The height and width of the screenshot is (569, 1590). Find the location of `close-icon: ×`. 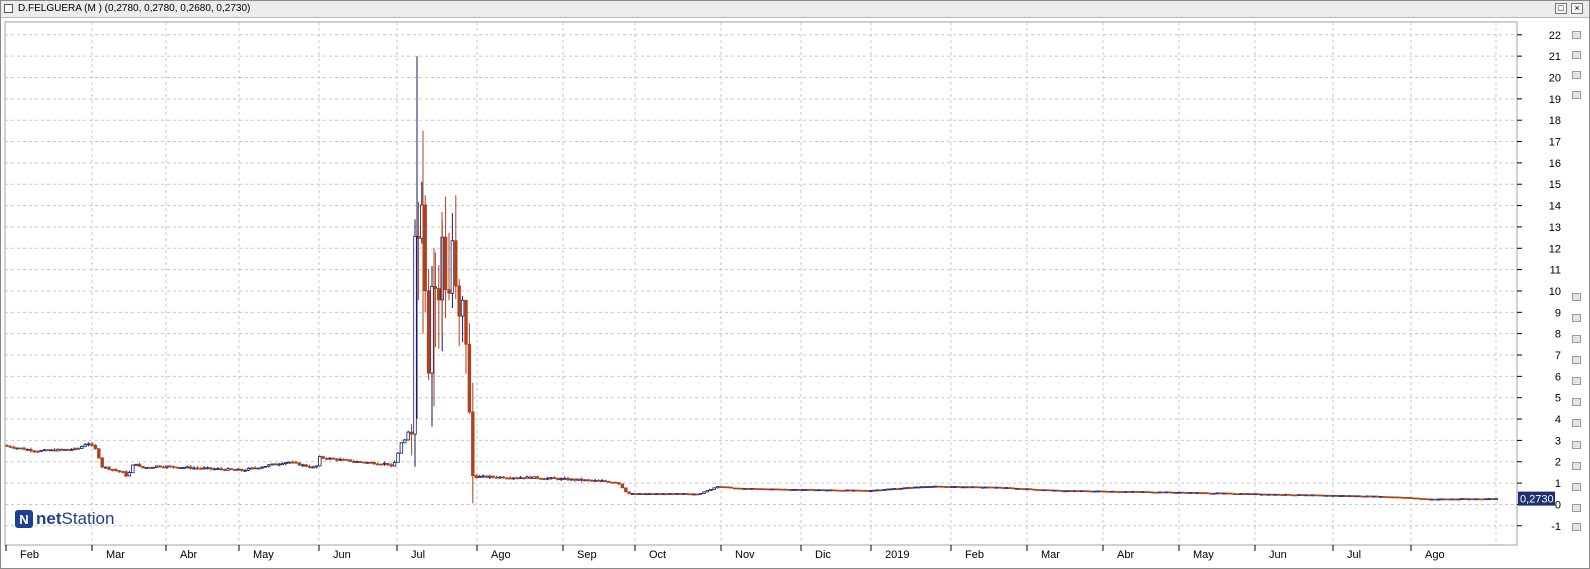

close-icon: × is located at coordinates (1577, 8).